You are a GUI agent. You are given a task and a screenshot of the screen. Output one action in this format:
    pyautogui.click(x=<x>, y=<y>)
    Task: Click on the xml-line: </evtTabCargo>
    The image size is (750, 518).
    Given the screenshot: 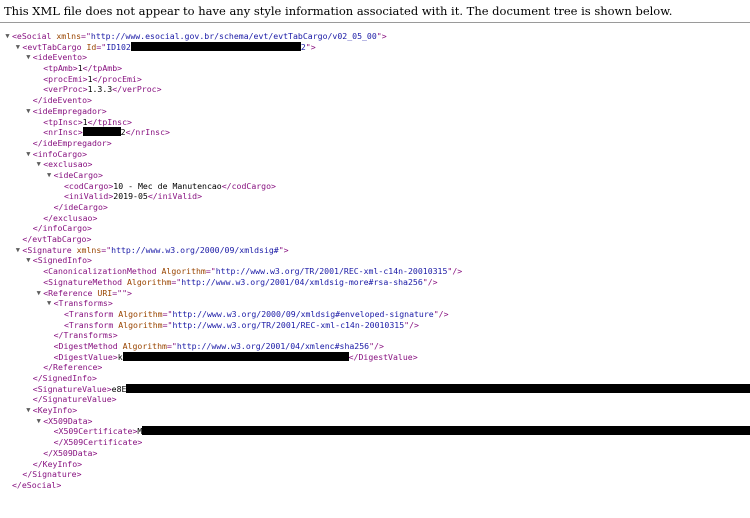 What is the action you would take?
    pyautogui.click(x=375, y=239)
    